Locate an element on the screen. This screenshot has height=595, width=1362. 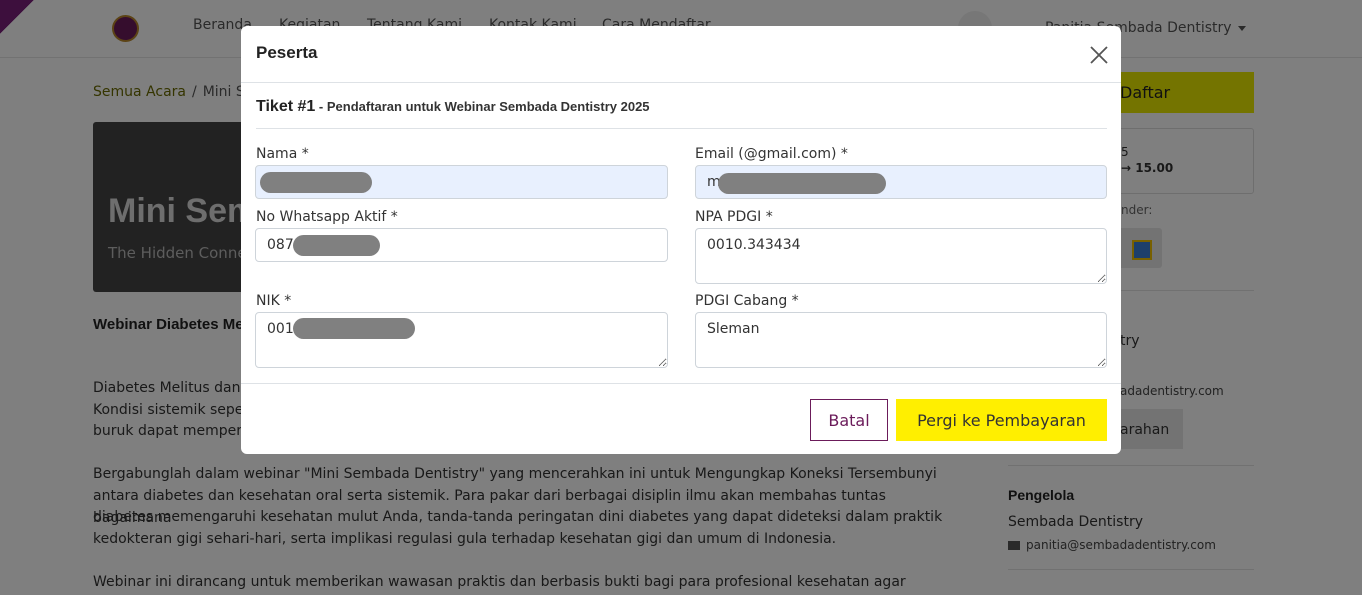
npa-label: NPA PDGI * is located at coordinates (734, 217).